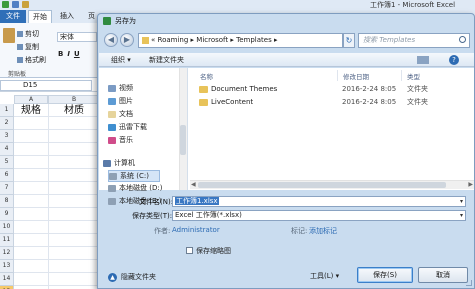  Describe the element at coordinates (112, 127) in the screenshot. I see `download-icon` at that location.